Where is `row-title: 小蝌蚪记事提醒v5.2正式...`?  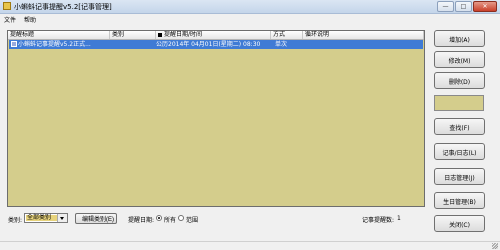 row-title: 小蝌蚪记事提醒v5.2正式... is located at coordinates (54, 44).